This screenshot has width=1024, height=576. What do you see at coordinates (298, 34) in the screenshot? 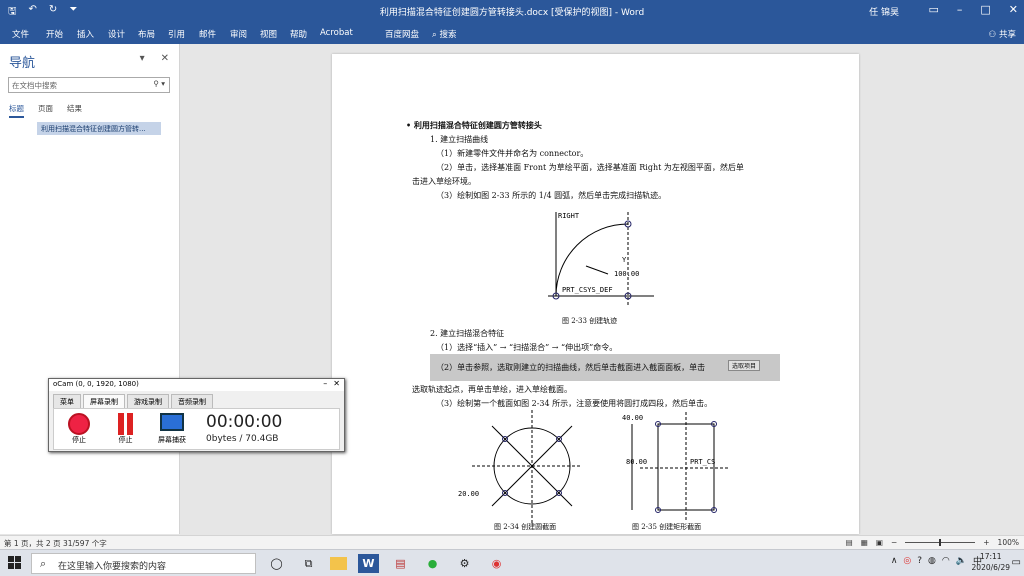
I see `tab-help: 帮助` at bounding box center [298, 34].